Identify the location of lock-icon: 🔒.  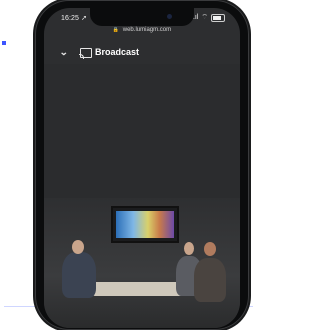
(116, 30).